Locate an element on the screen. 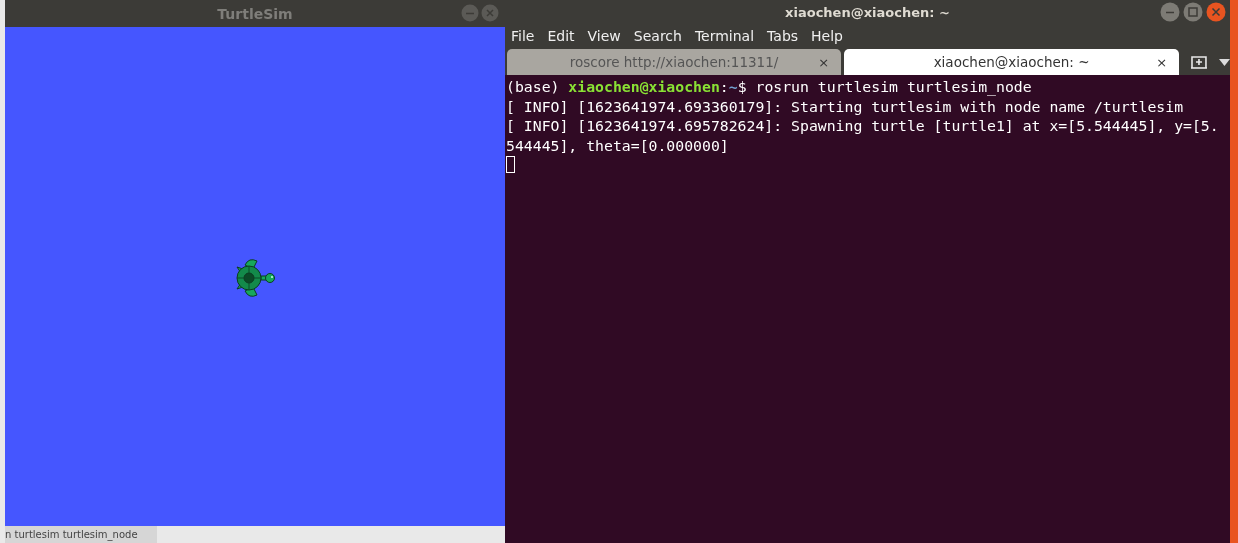  background-text: n turtlesim turtlesim_node is located at coordinates (71, 534).